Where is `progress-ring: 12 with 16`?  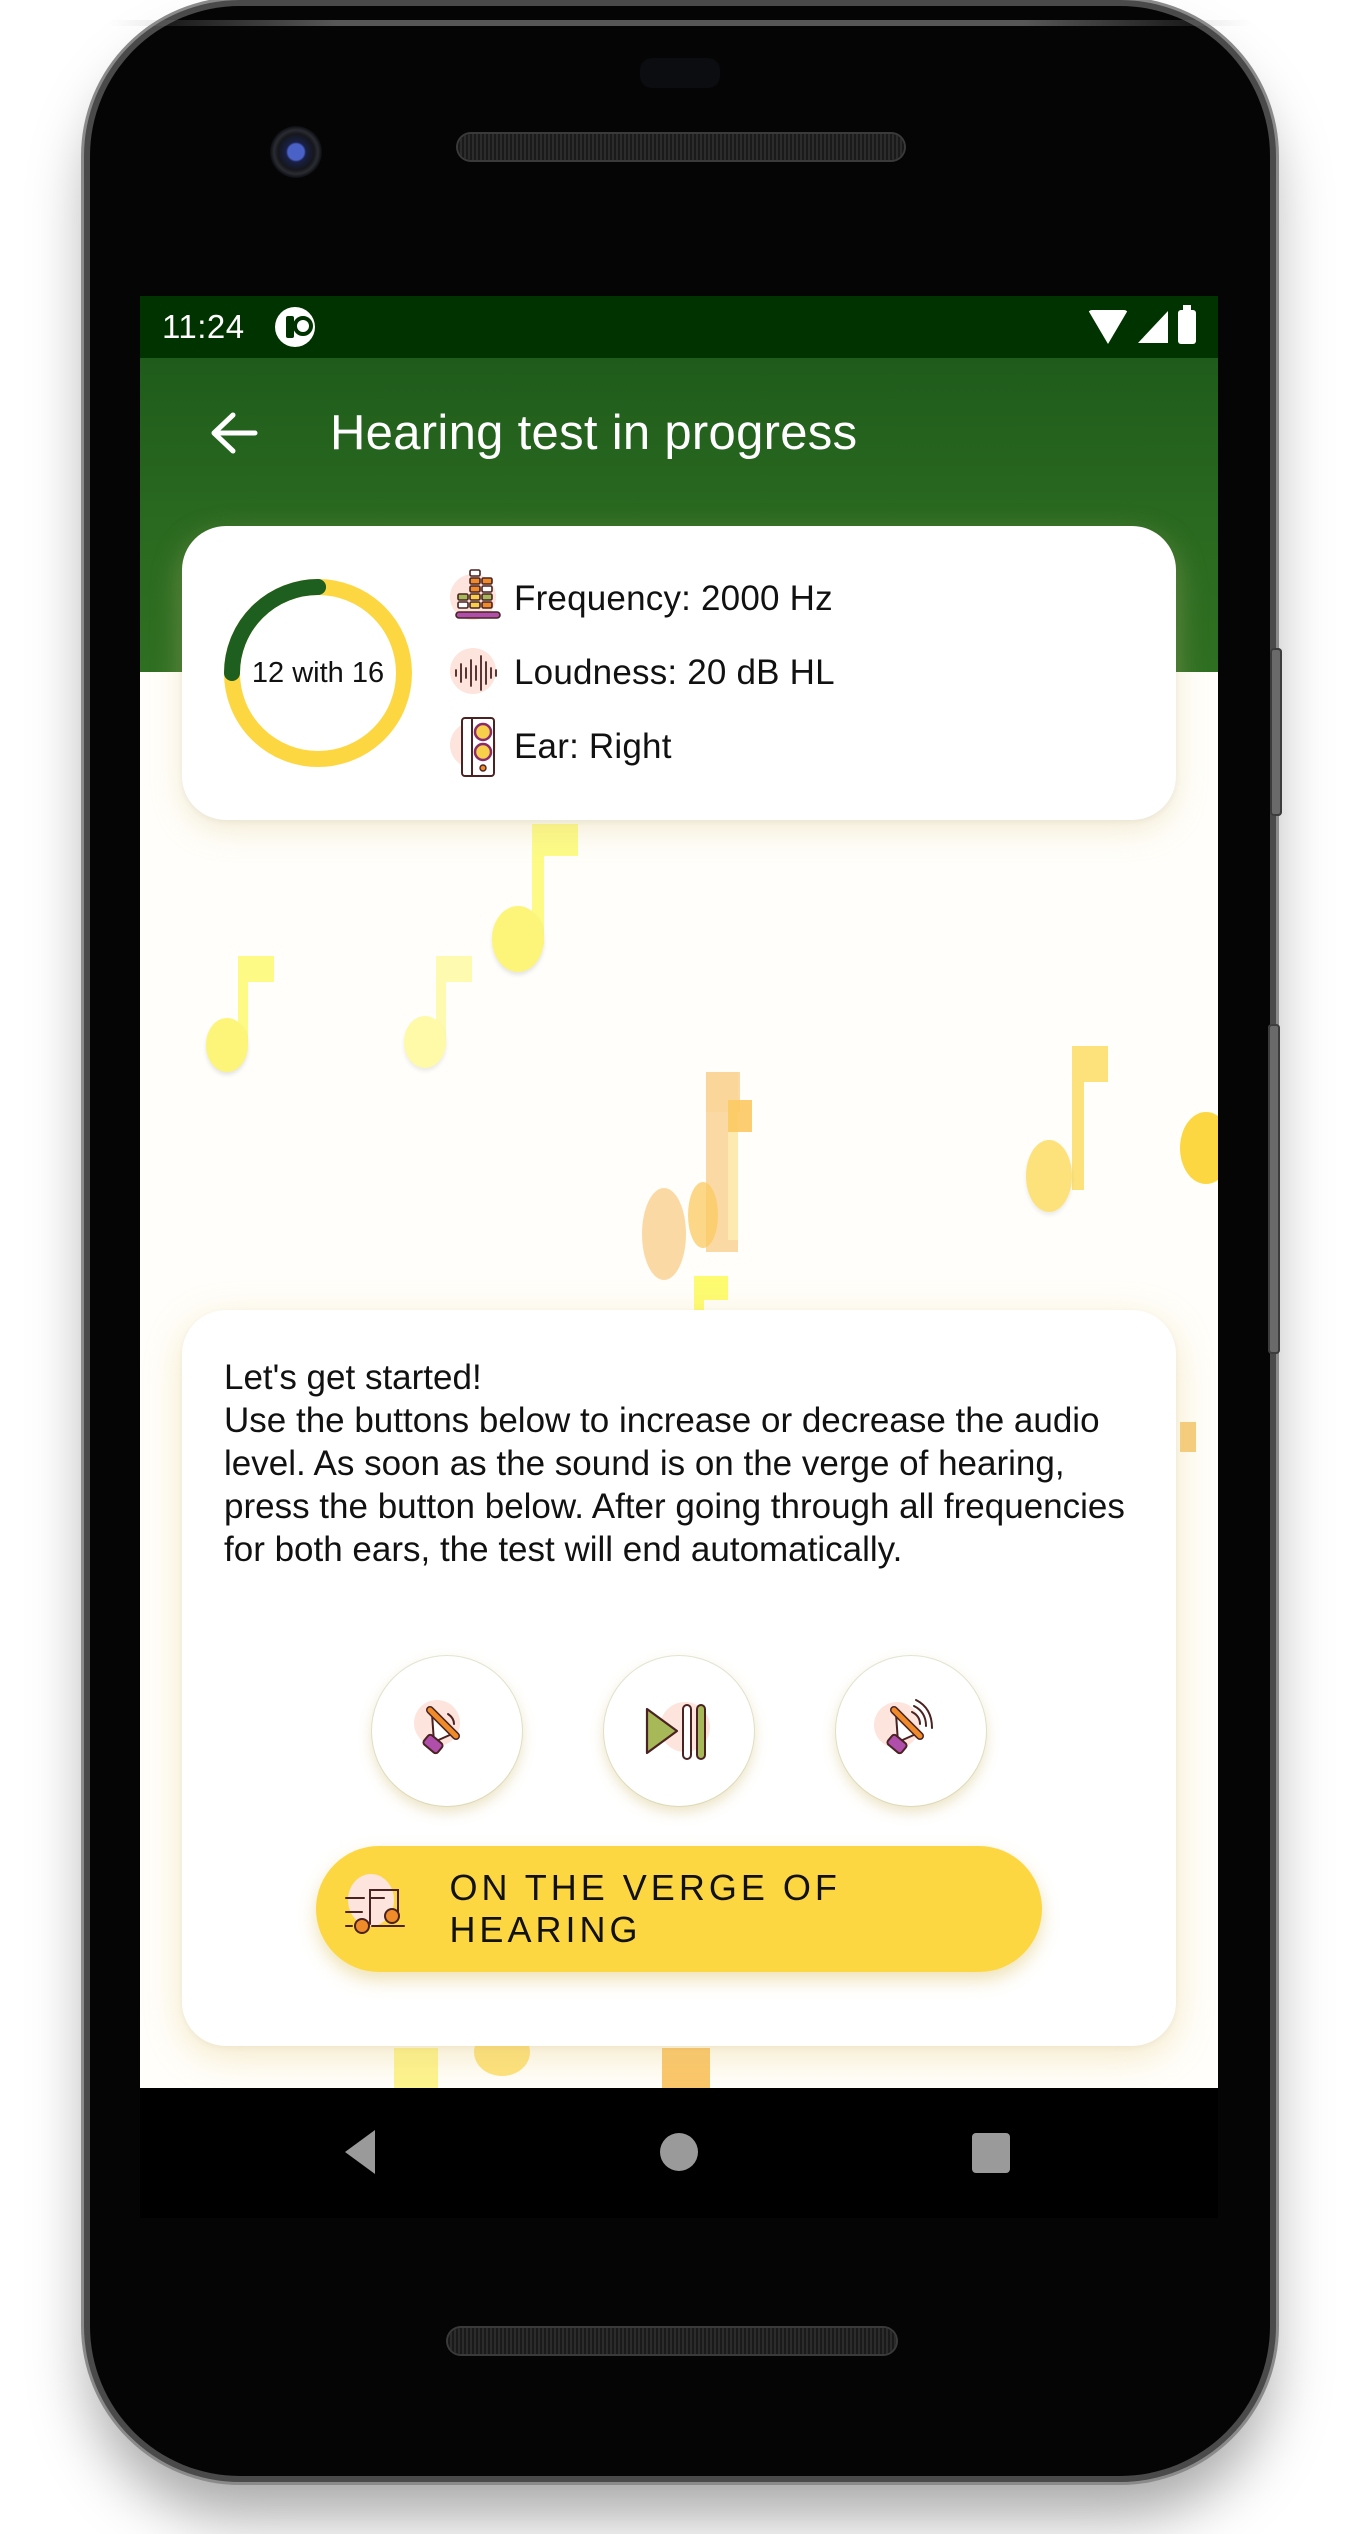
progress-ring: 12 with 16 is located at coordinates (318, 673).